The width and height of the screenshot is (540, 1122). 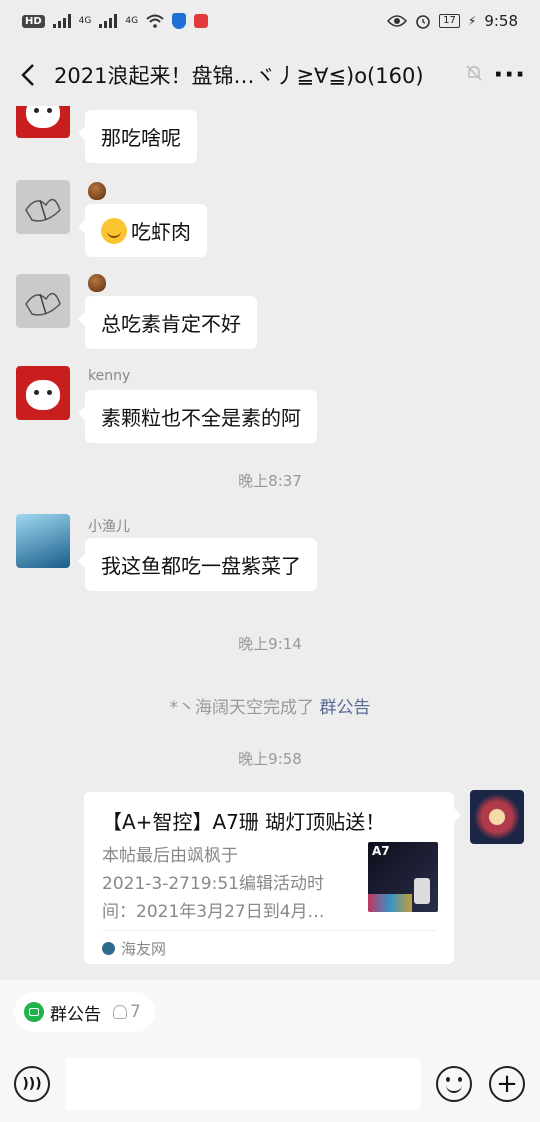 I want to click on card-divider, so click(x=269, y=930).